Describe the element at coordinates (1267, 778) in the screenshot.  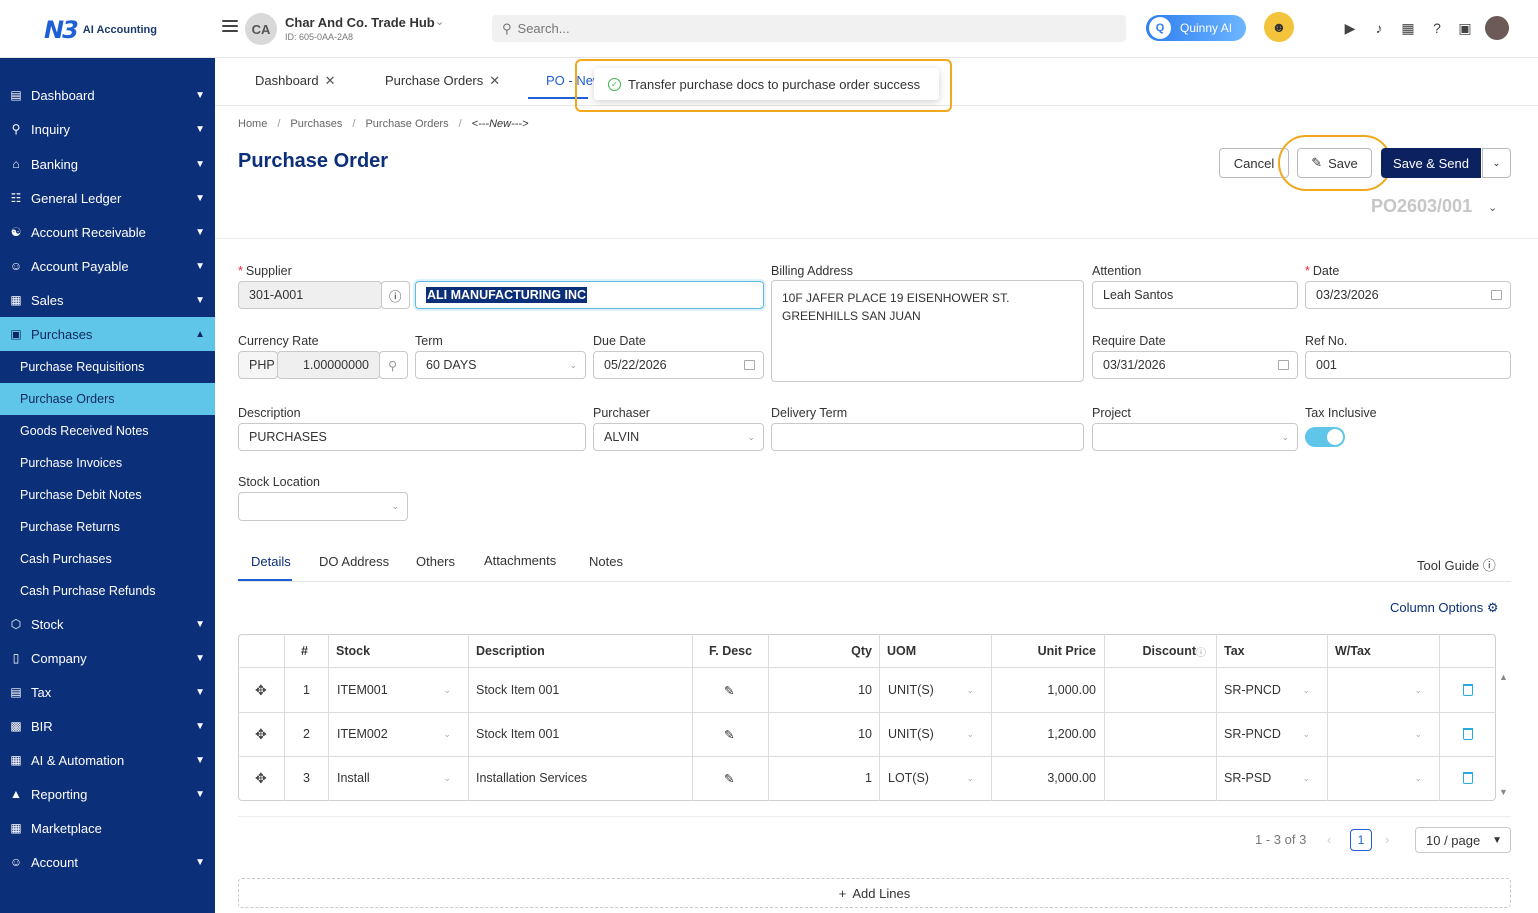
I see `tax-select: SR-PSD ⌄` at that location.